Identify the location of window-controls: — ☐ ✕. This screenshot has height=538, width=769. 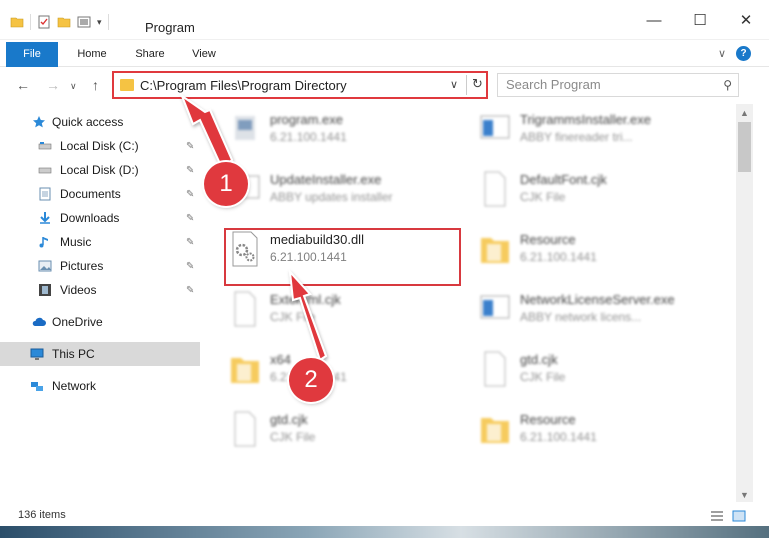
(700, 20).